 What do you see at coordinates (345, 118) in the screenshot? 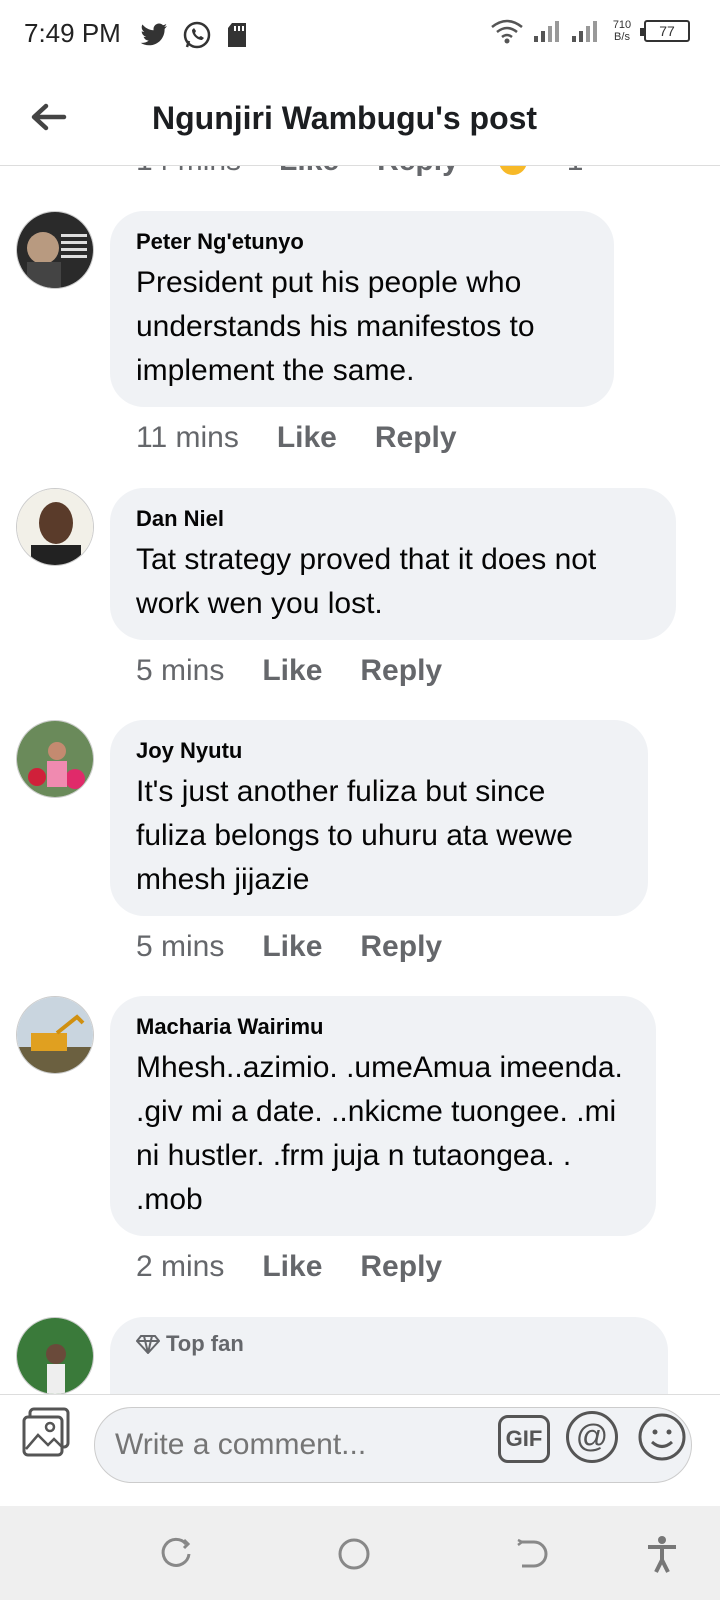
I see `page-title: Ngunjiri Wambugu's post` at bounding box center [345, 118].